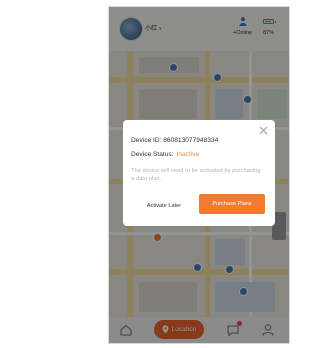 This screenshot has height=348, width=332. I want to click on device-id-value: 860813077948334, so click(191, 140).